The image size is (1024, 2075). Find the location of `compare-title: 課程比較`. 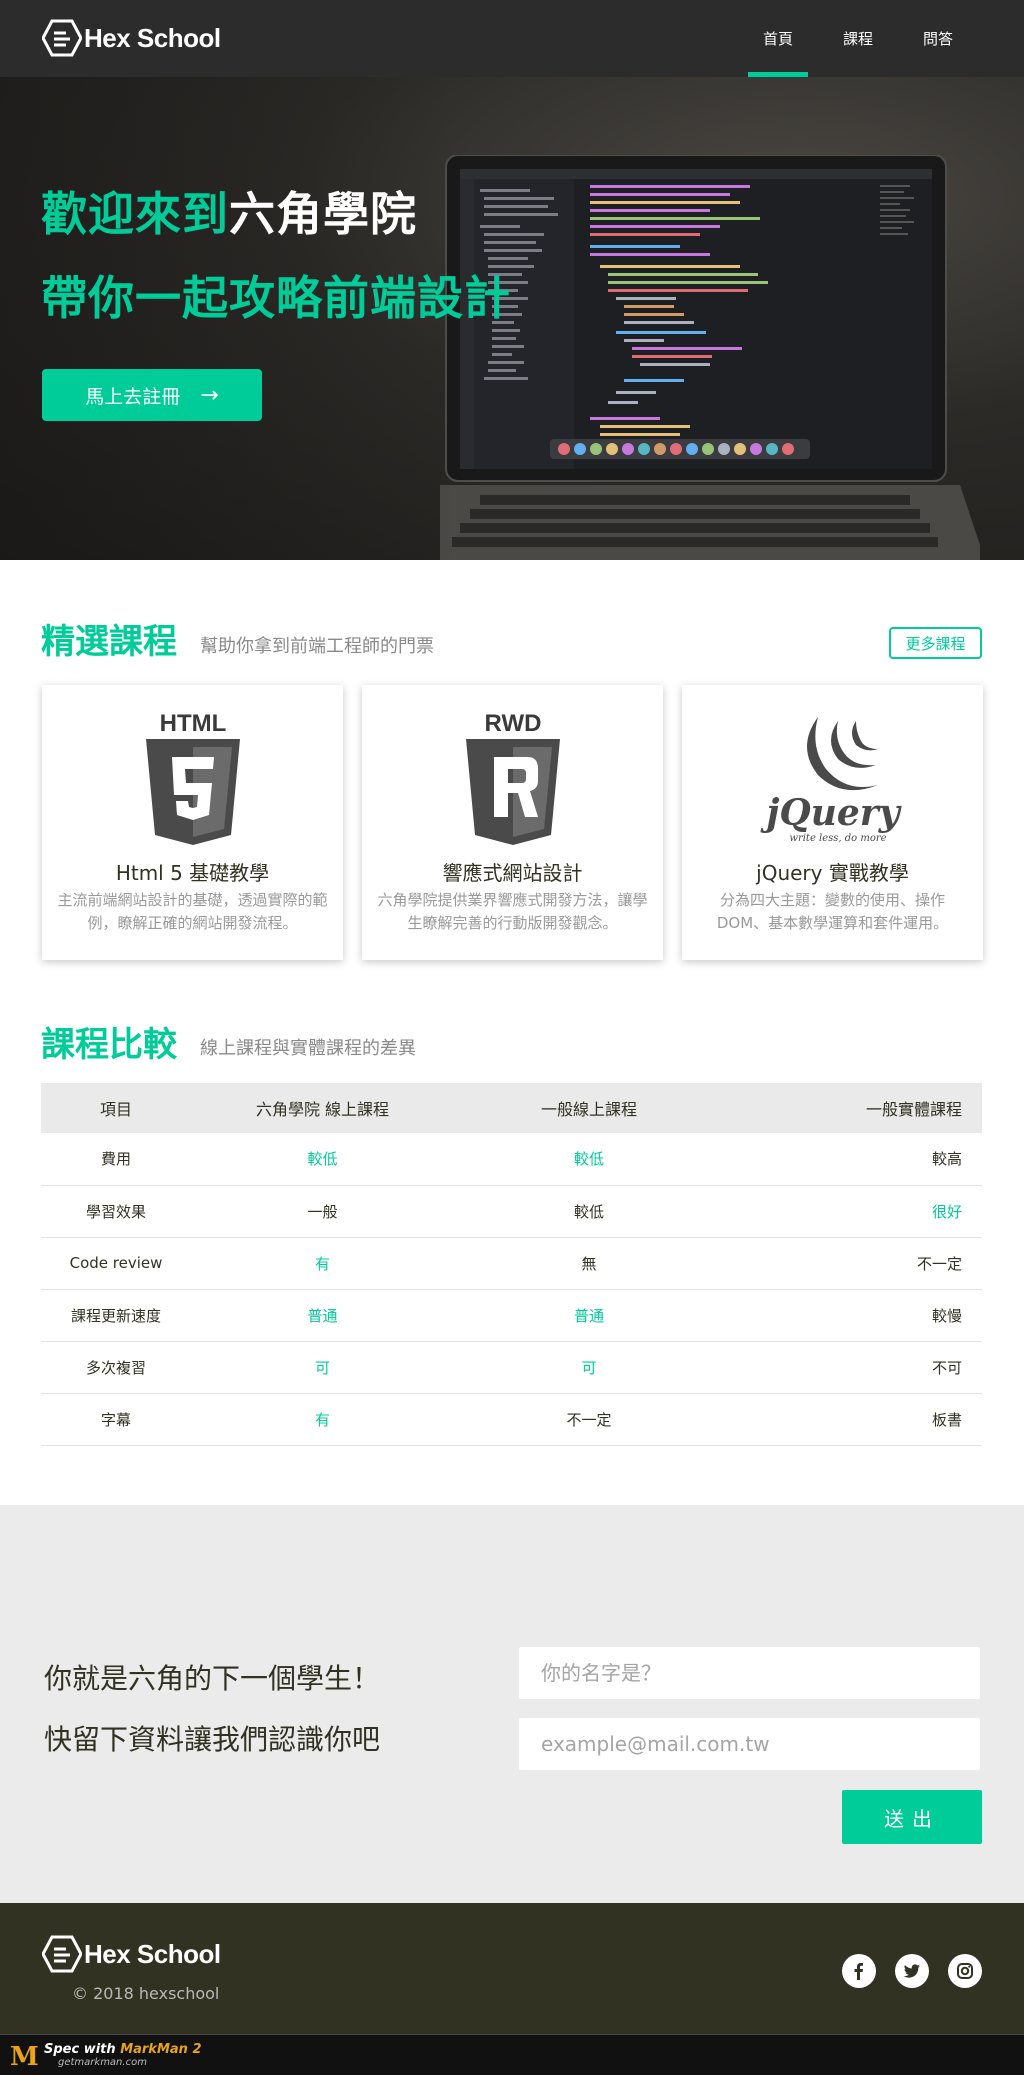

compare-title: 課程比較 is located at coordinates (109, 1045).